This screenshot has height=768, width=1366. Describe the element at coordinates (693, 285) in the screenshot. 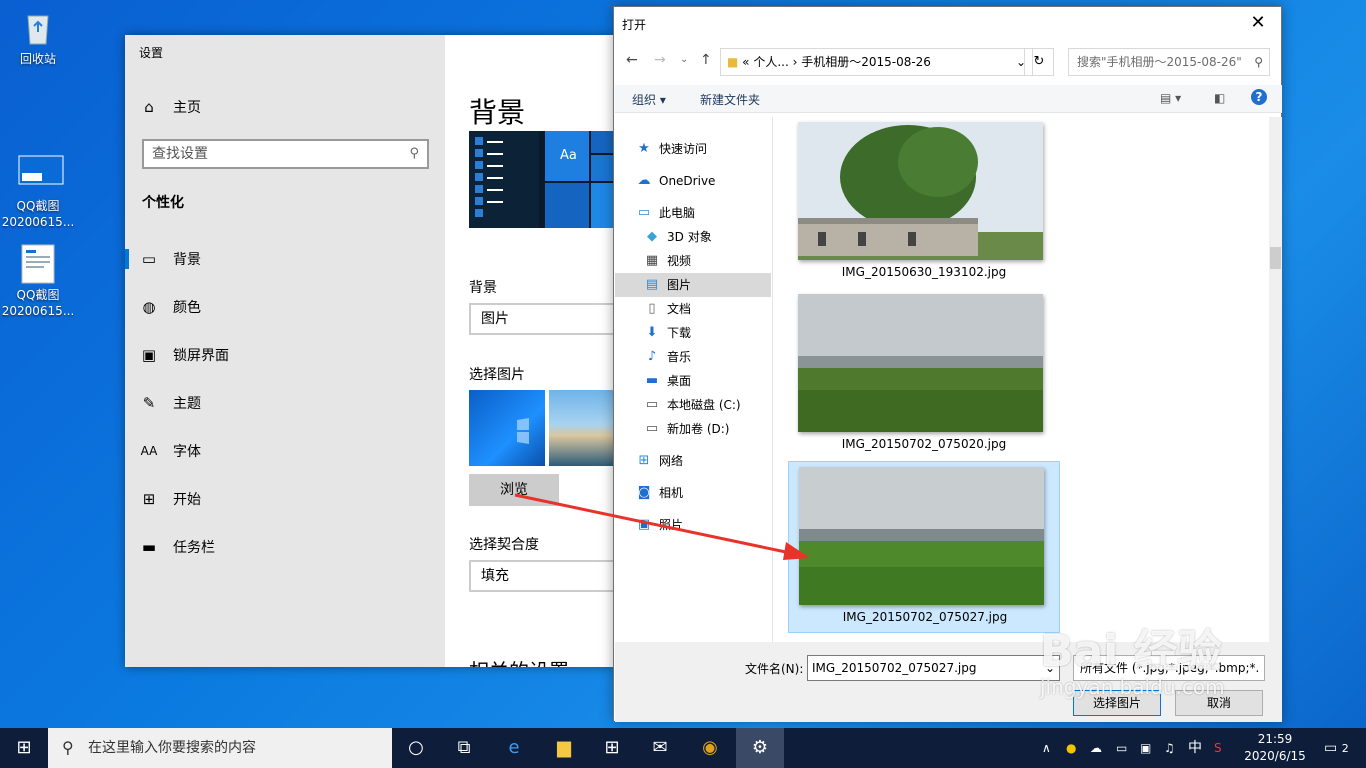

I see `tree-item-pictures: ▤ 图片` at that location.